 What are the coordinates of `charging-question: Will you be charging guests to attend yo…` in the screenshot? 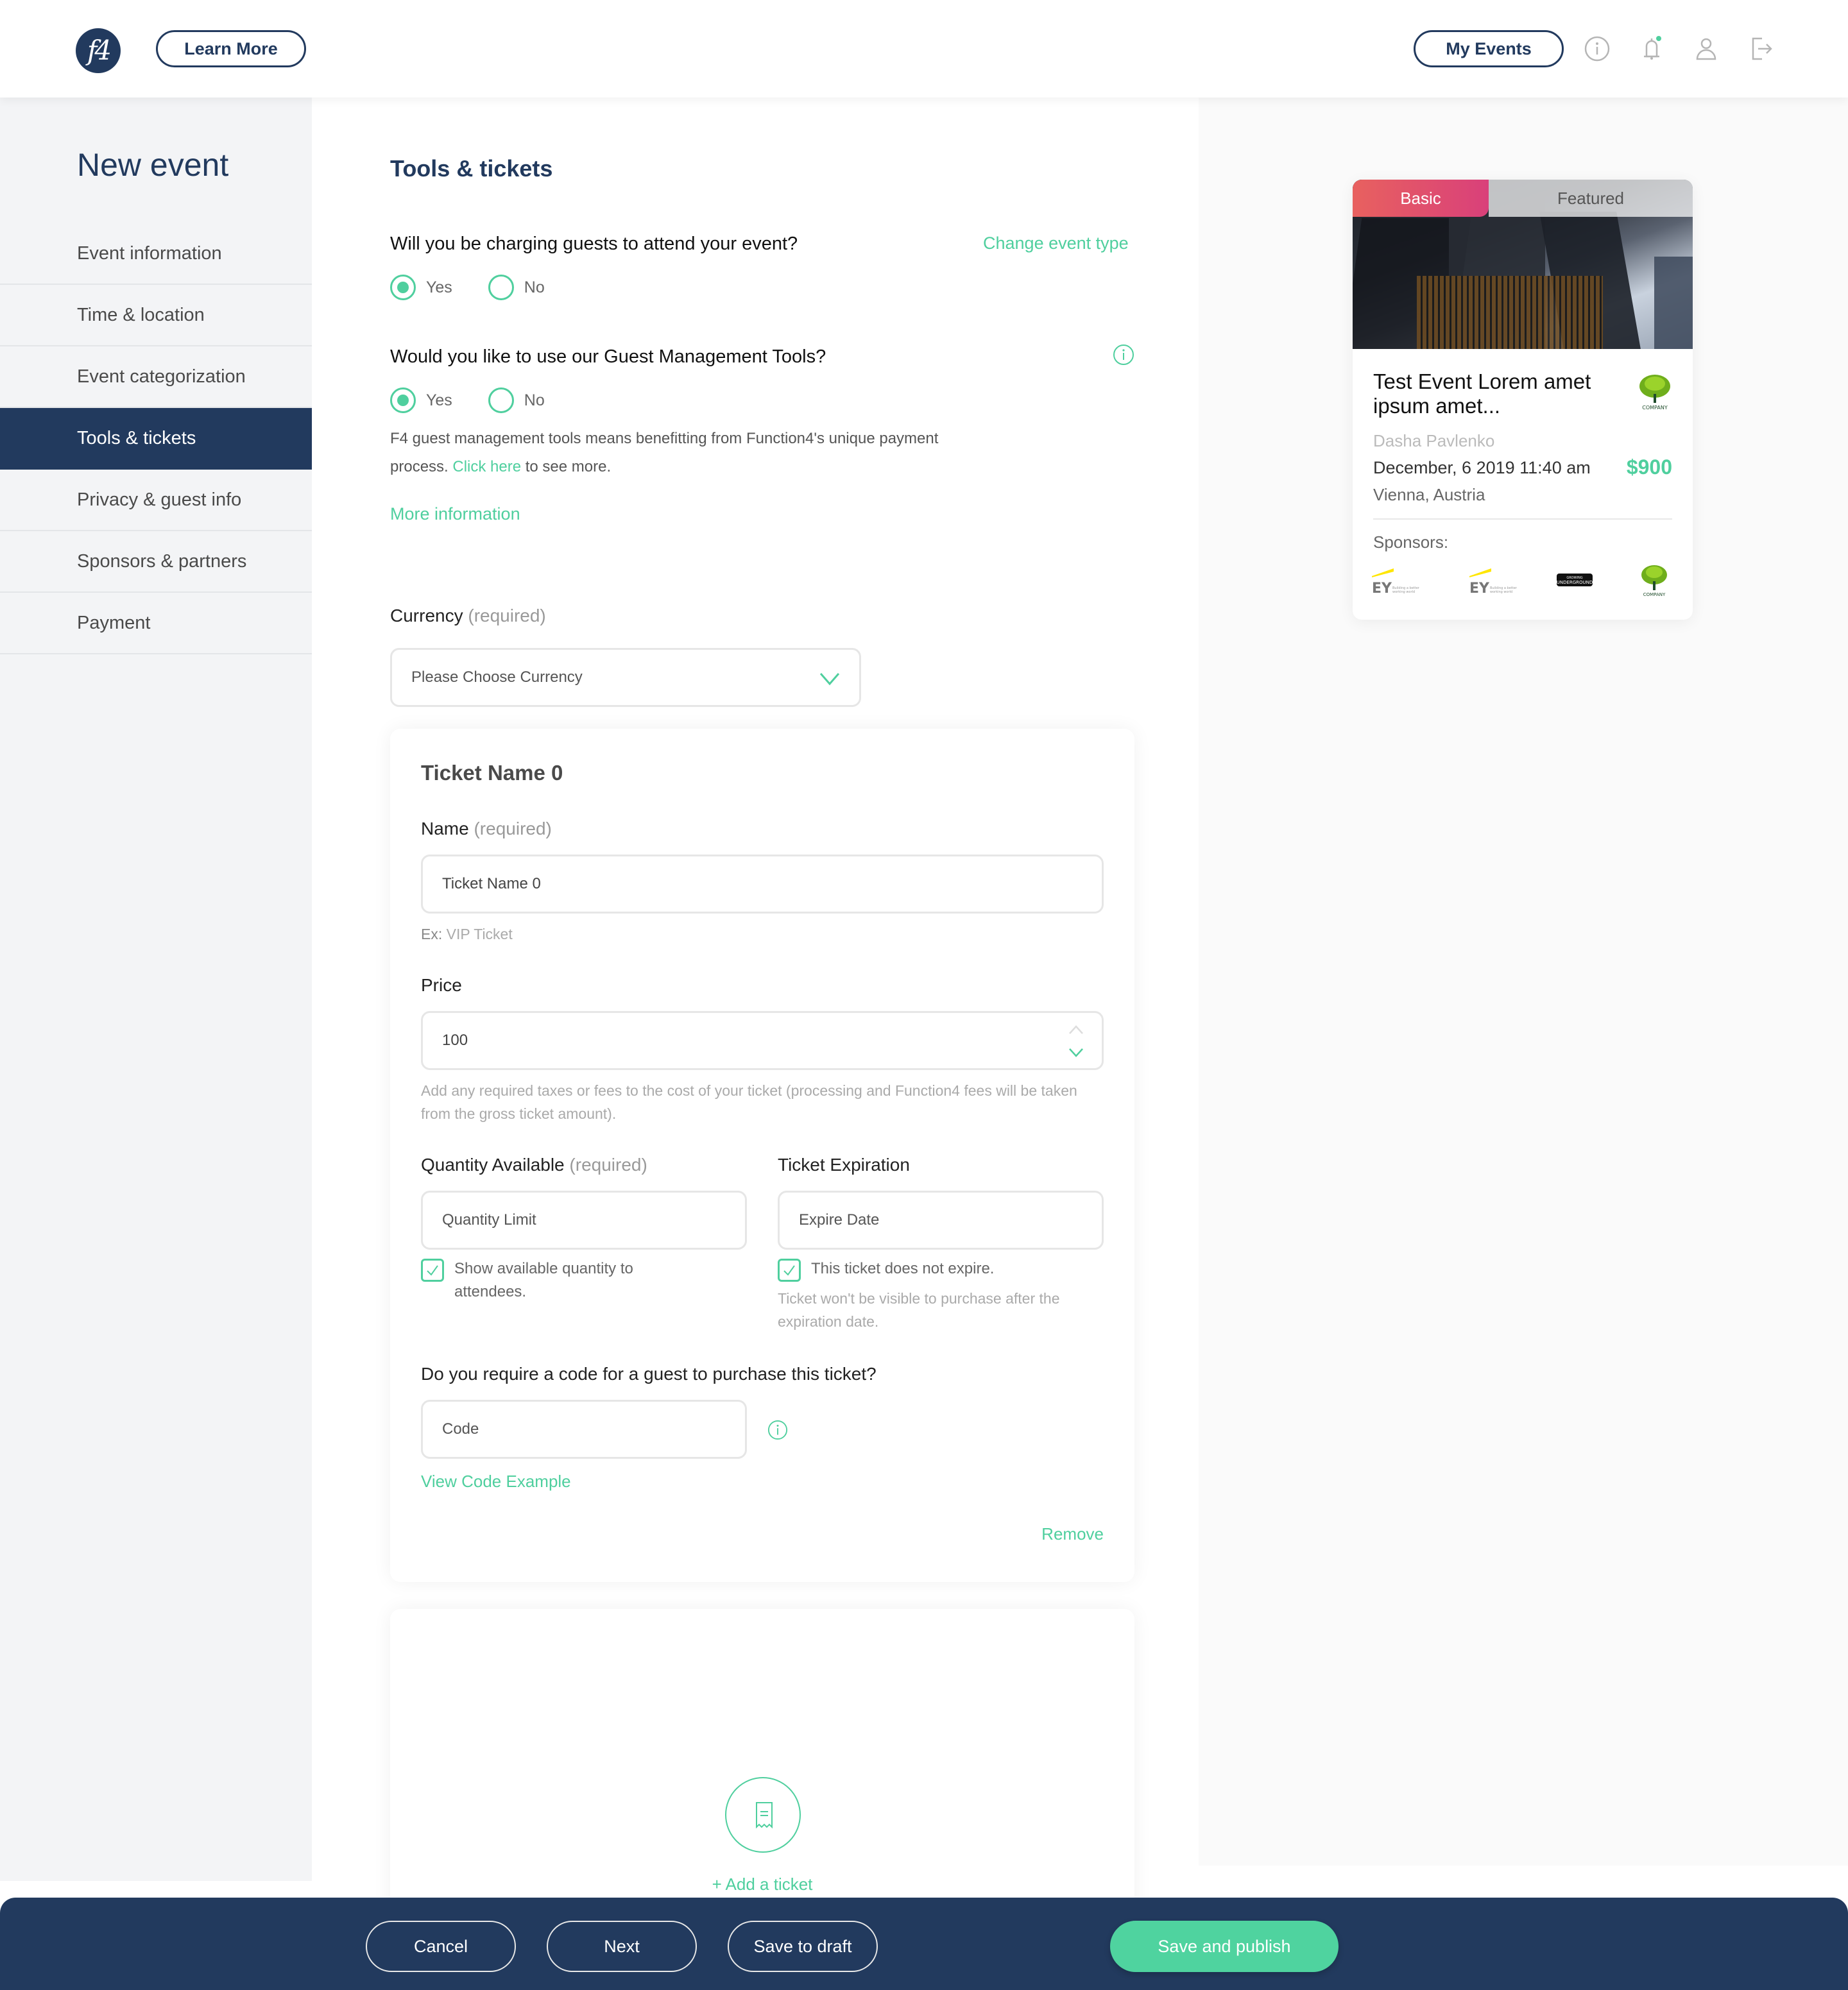 It's located at (594, 244).